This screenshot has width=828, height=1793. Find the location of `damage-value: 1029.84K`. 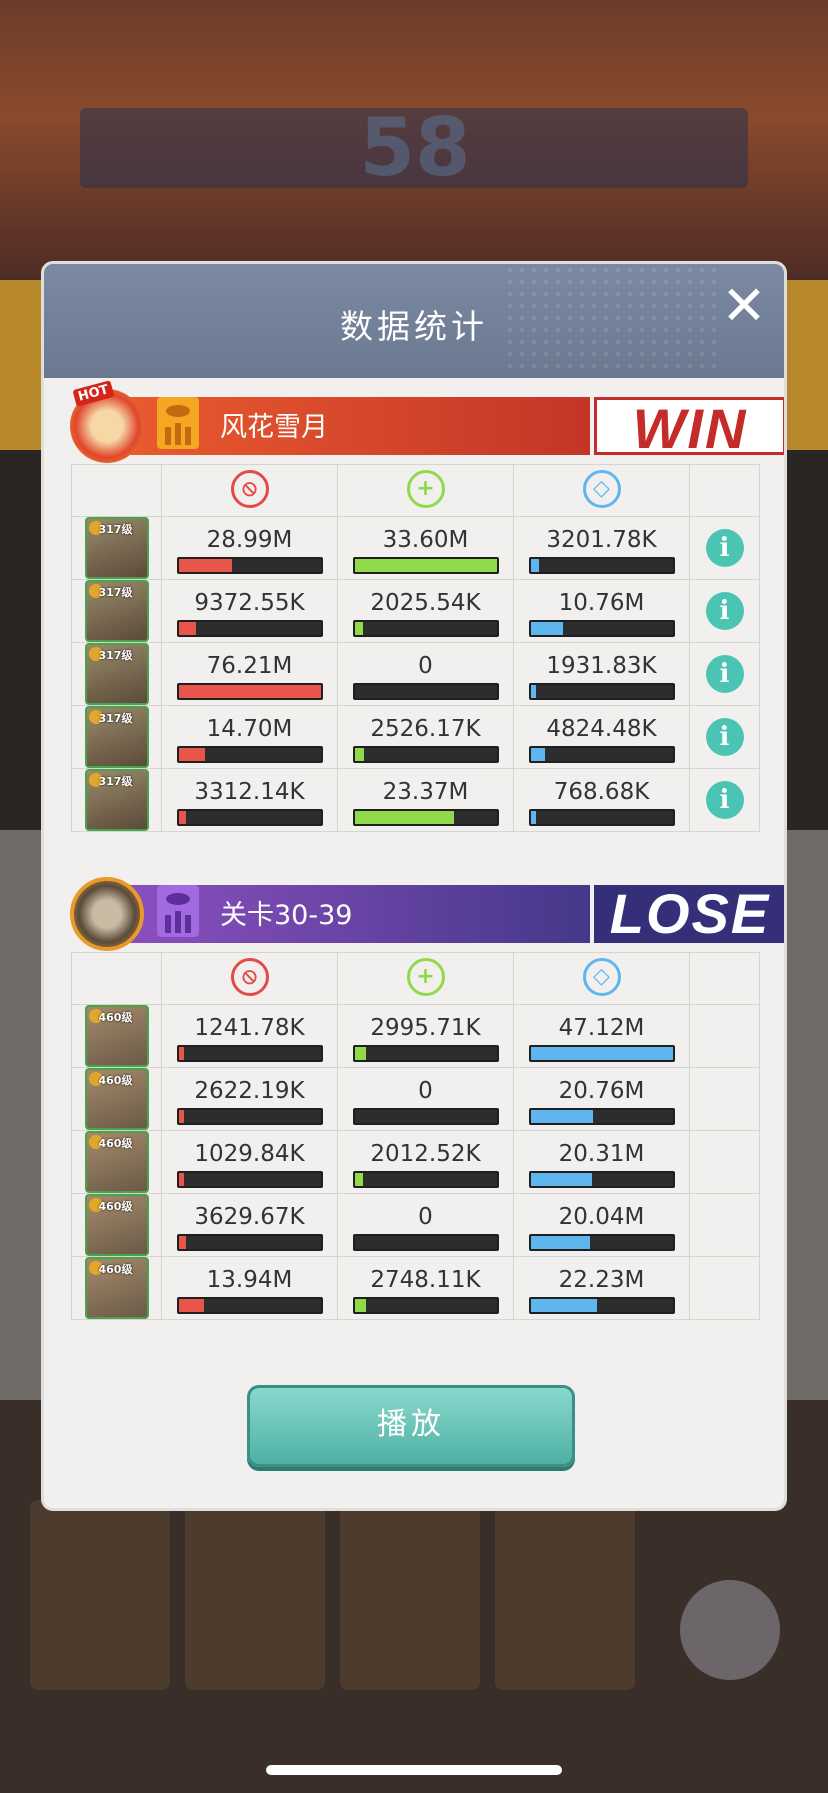

damage-value: 1029.84K is located at coordinates (249, 1153).